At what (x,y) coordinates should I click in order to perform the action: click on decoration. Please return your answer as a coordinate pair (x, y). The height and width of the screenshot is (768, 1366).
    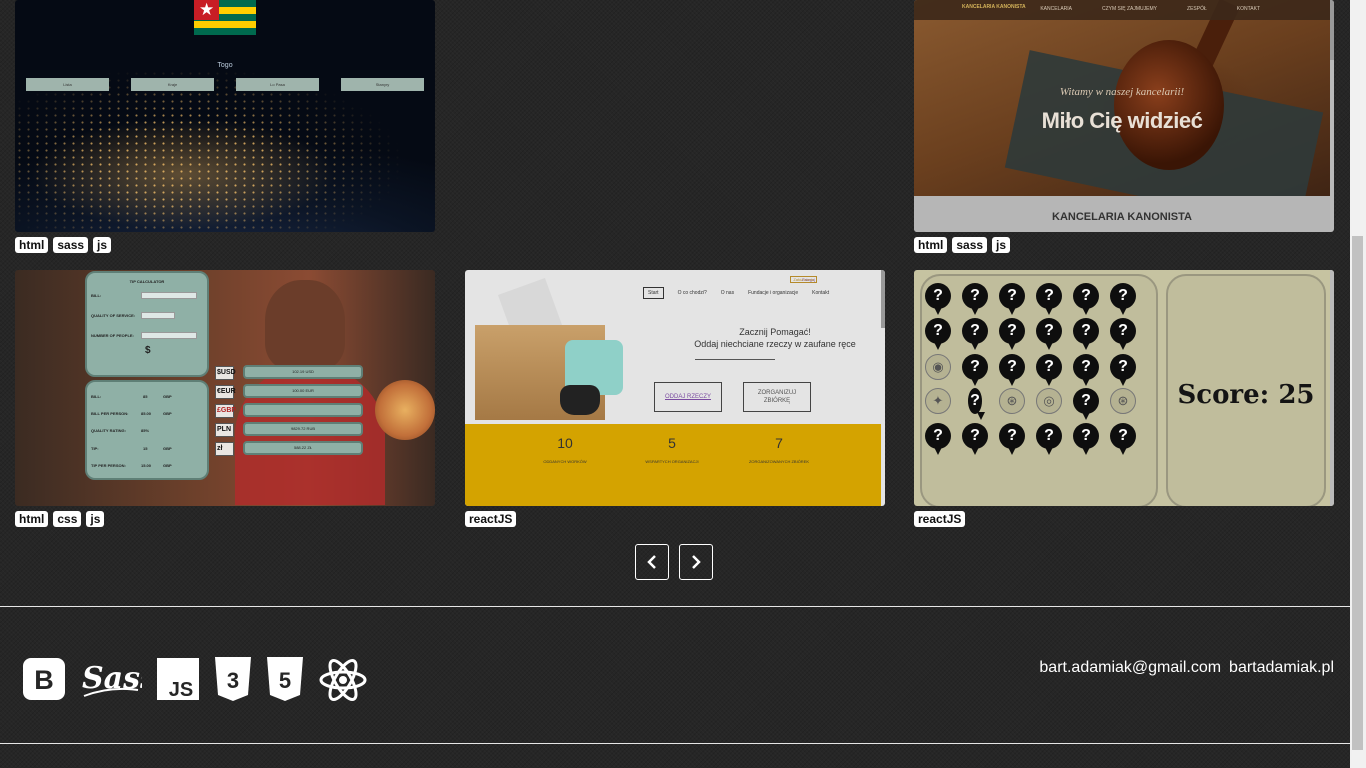
    Looking at the image, I should click on (735, 359).